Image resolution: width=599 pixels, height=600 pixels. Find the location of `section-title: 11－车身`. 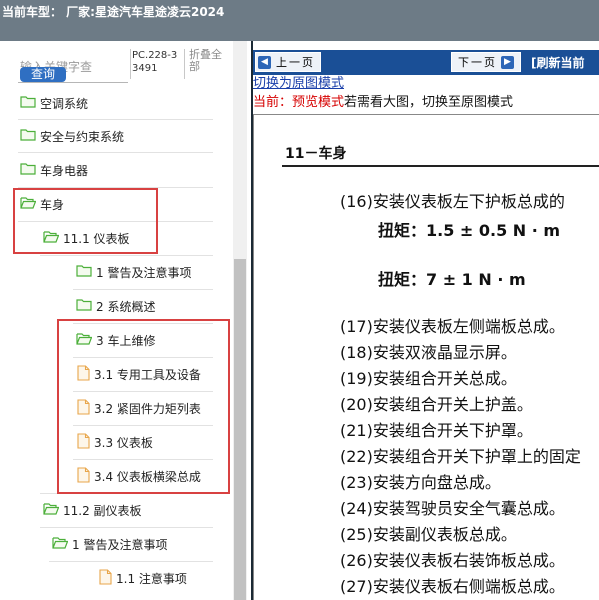

section-title: 11－车身 is located at coordinates (316, 154).